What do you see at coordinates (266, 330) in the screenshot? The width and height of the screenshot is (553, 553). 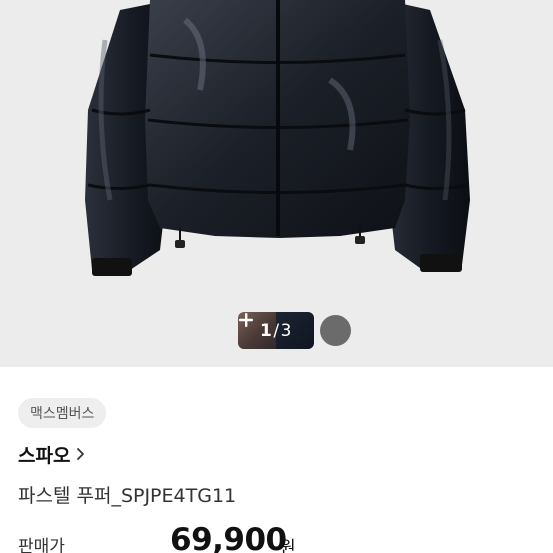 I see `current-image-number: 1` at bounding box center [266, 330].